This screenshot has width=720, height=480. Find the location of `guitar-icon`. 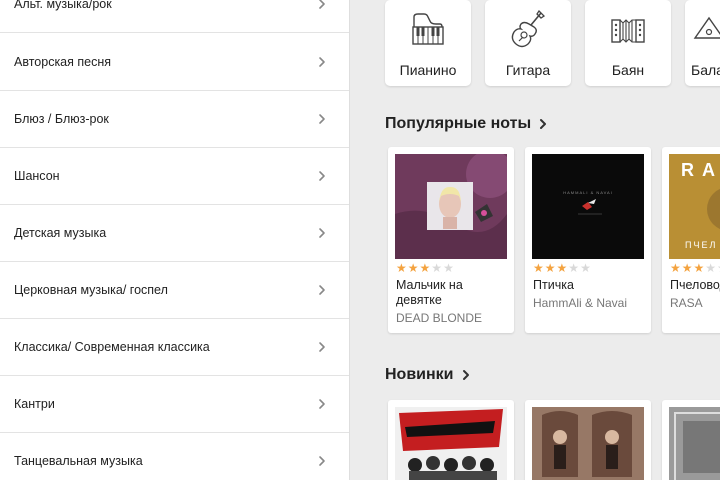

guitar-icon is located at coordinates (528, 29).